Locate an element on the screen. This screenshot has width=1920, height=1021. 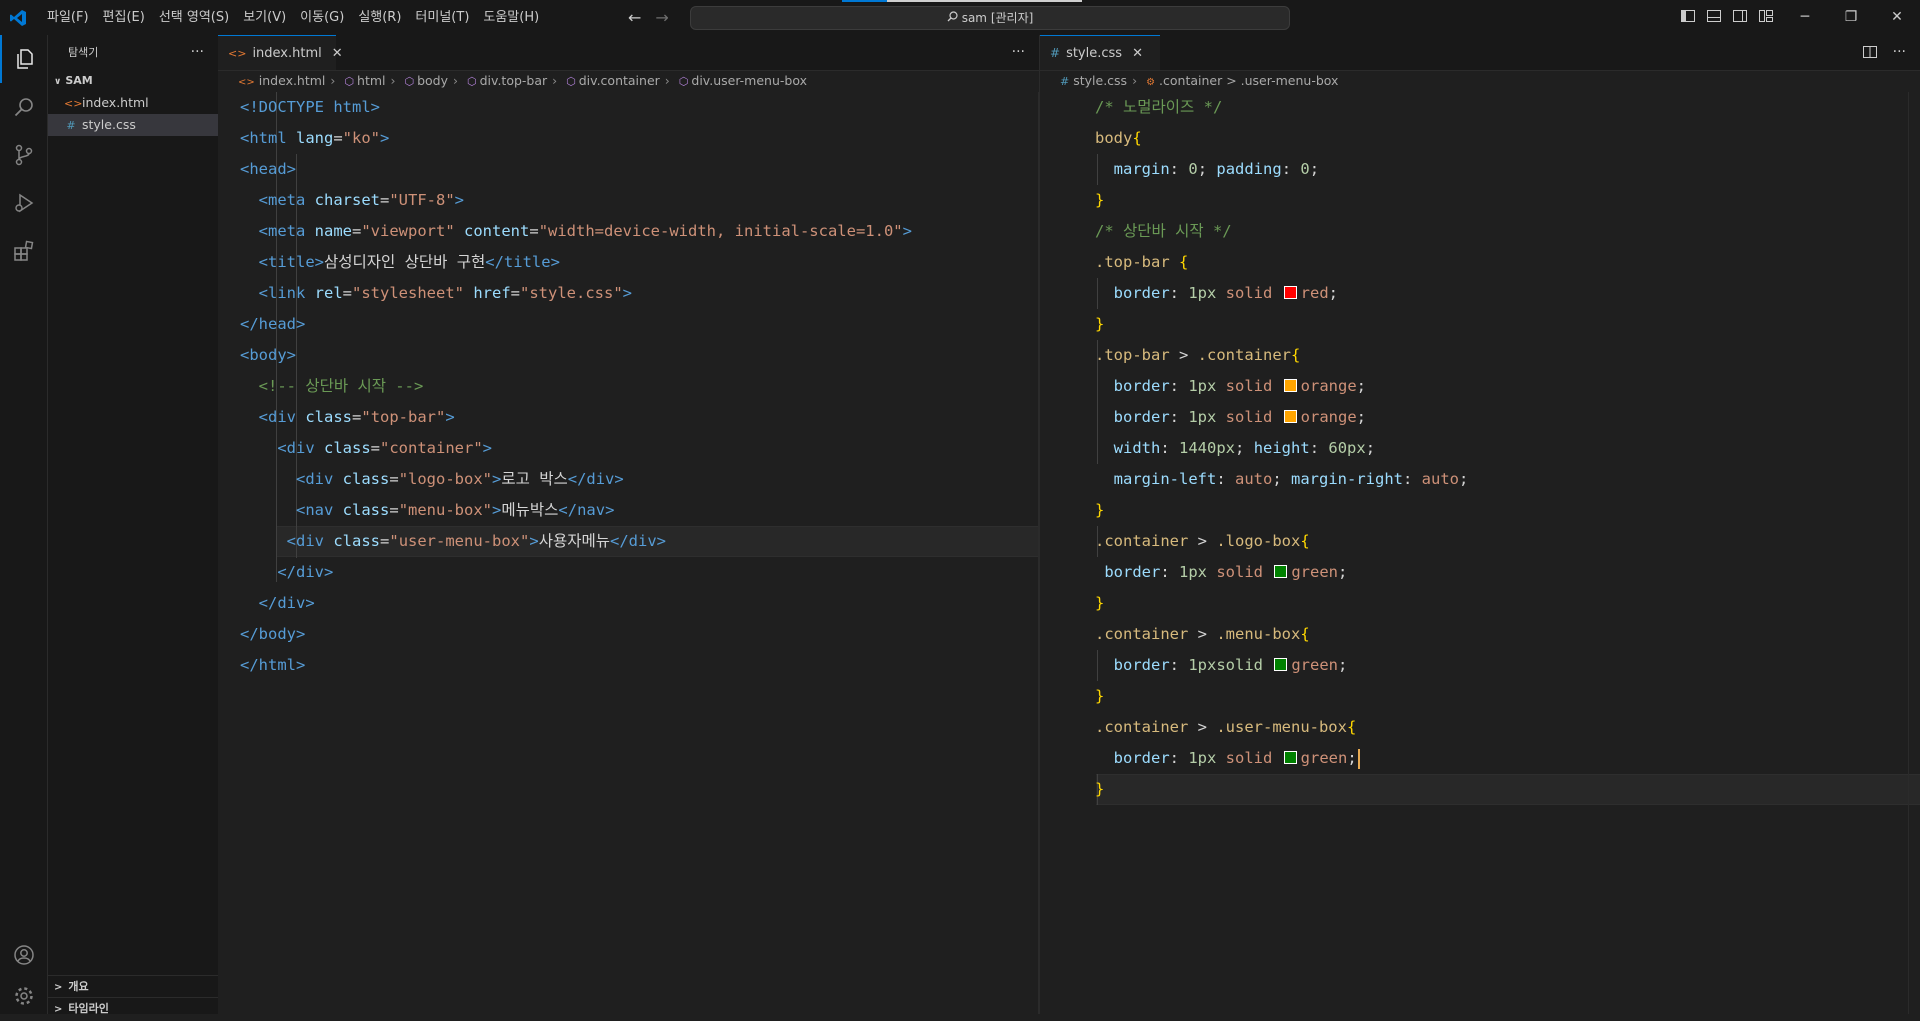
toggle-secondary-sidebar-icon is located at coordinates (1740, 16).